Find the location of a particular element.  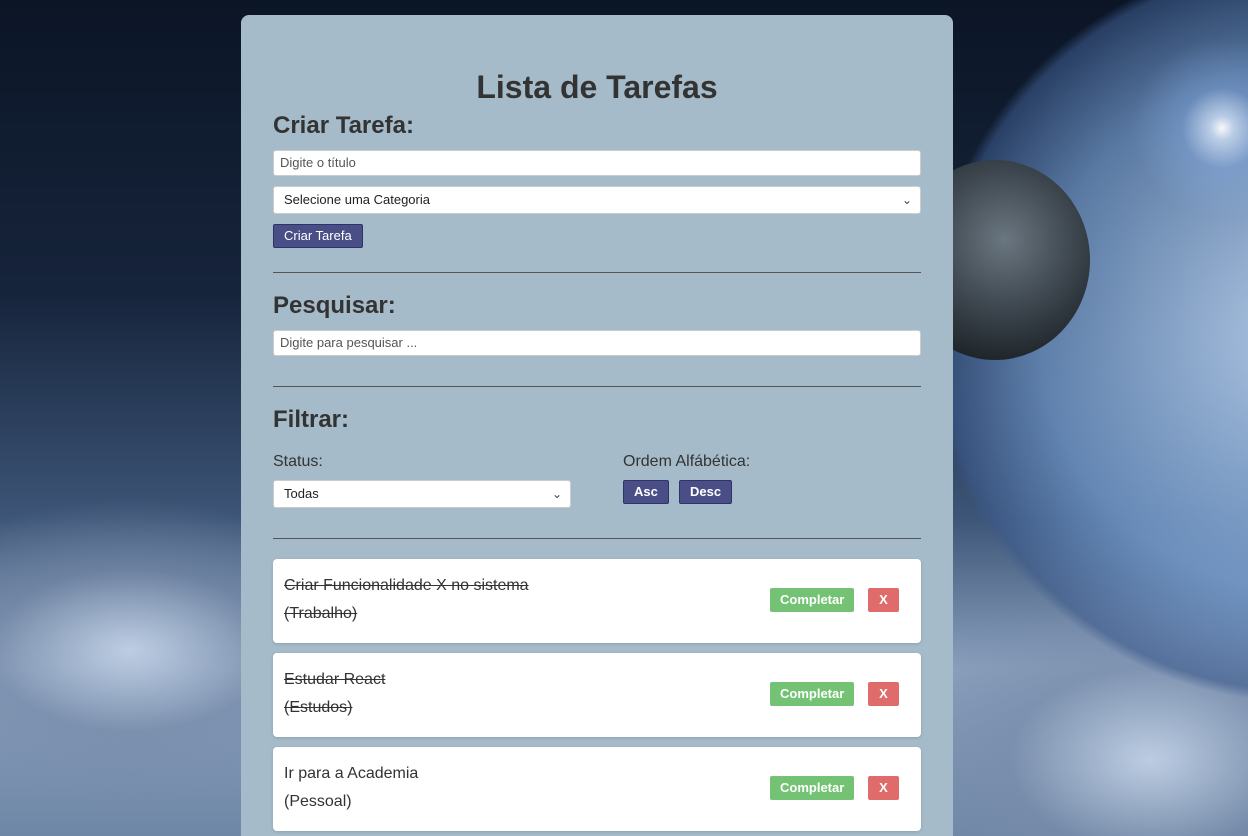

create-task-heading: Criar Tarefa: is located at coordinates (343, 125).